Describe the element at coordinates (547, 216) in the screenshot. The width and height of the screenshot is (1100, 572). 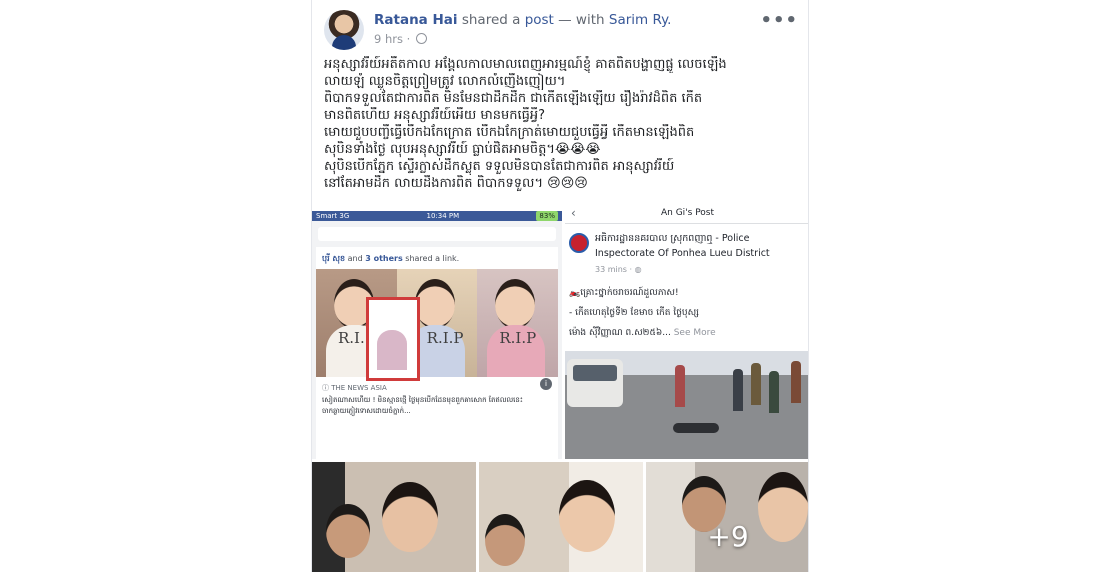
I see `battery-icon: 83%` at that location.